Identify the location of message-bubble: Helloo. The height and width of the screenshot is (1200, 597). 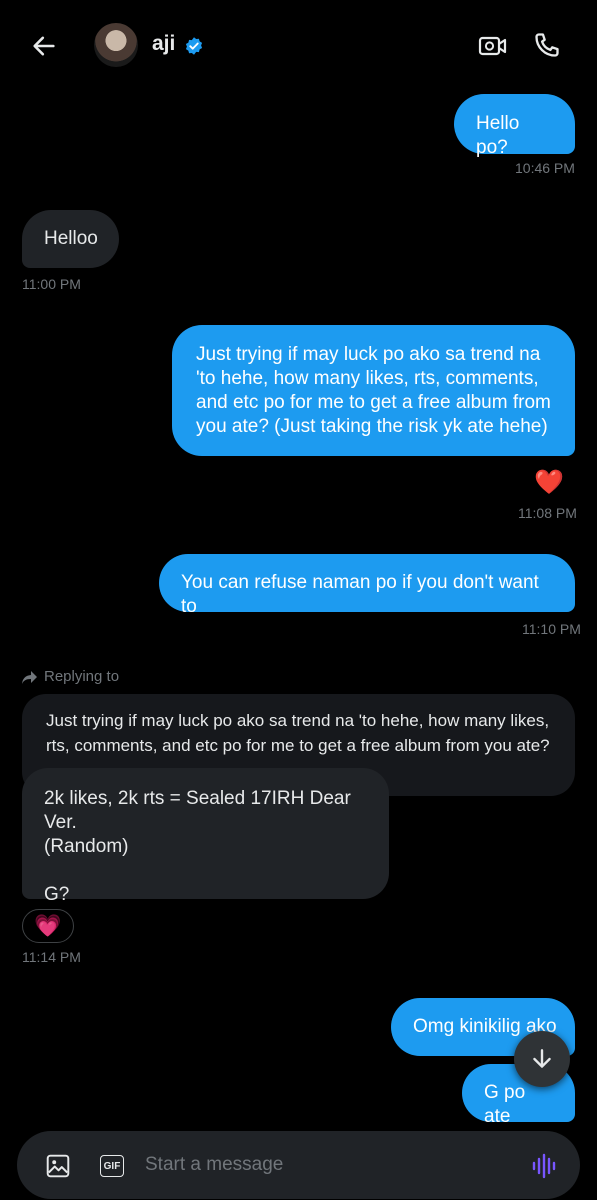
(70, 239).